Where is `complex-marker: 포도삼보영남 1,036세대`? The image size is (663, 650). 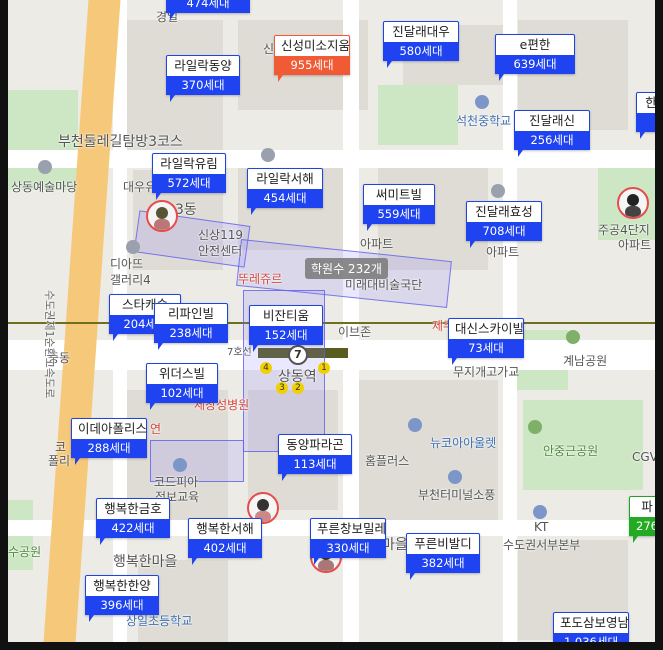 complex-marker: 포도삼보영남 1,036세대 is located at coordinates (591, 627).